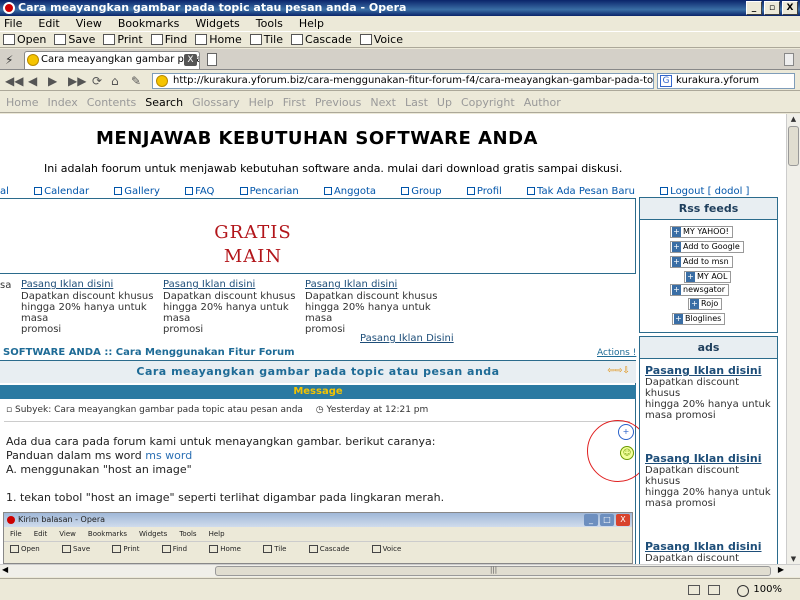 This screenshot has width=800, height=600. I want to click on nav-first: First, so click(294, 102).